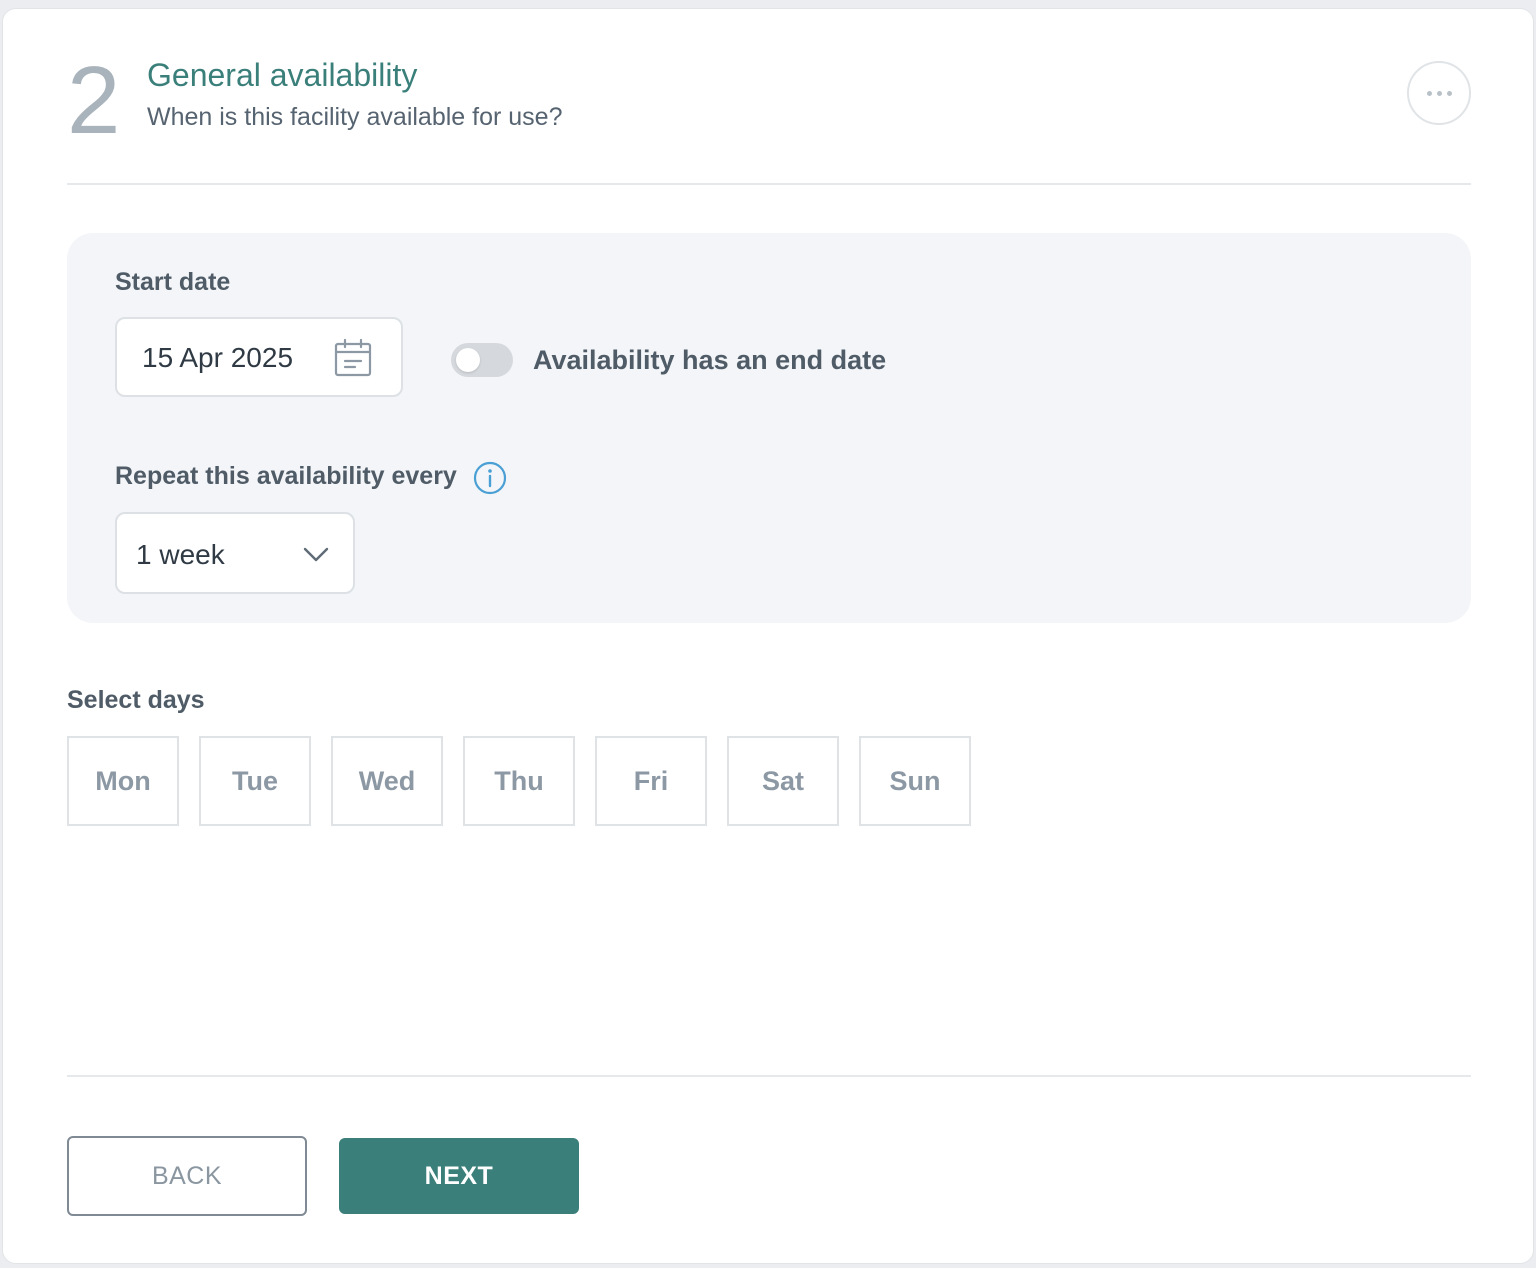 This screenshot has width=1536, height=1268. Describe the element at coordinates (355, 117) in the screenshot. I see `step-subtitle: When is this facility available for use?` at that location.